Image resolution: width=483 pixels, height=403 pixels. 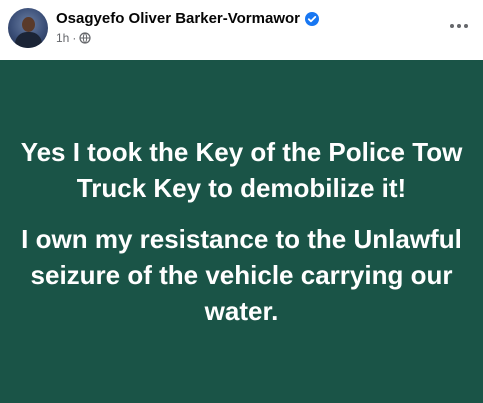 What do you see at coordinates (62, 38) in the screenshot?
I see `post-timestamp: 1h` at bounding box center [62, 38].